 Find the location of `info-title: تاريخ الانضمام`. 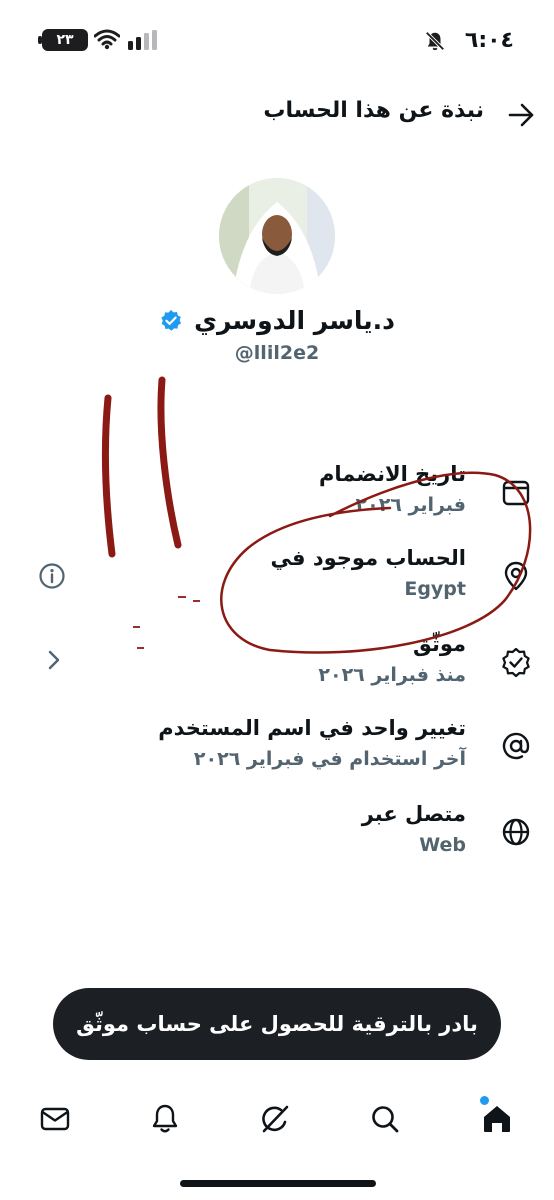

info-title: تاريخ الانضمام is located at coordinates (392, 474).